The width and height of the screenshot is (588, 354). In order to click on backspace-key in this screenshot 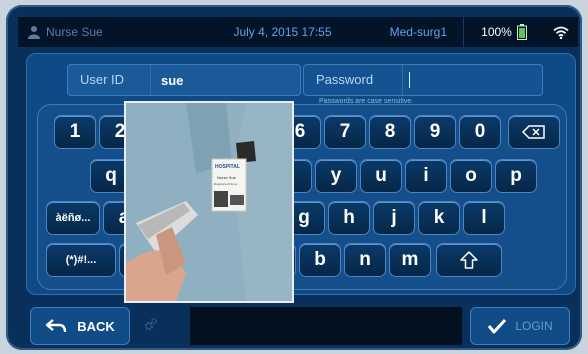, I will do `click(534, 132)`.